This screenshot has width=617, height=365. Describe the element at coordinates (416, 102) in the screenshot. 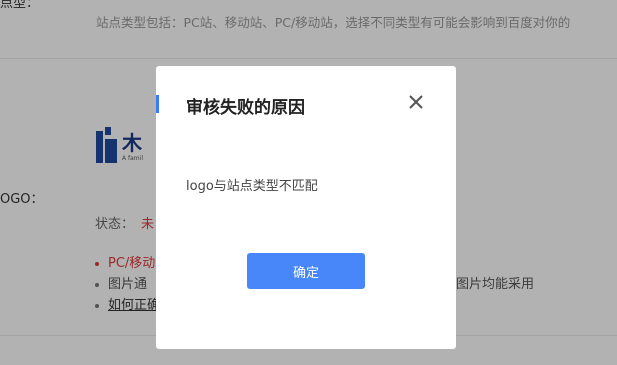

I see `close-icon` at that location.